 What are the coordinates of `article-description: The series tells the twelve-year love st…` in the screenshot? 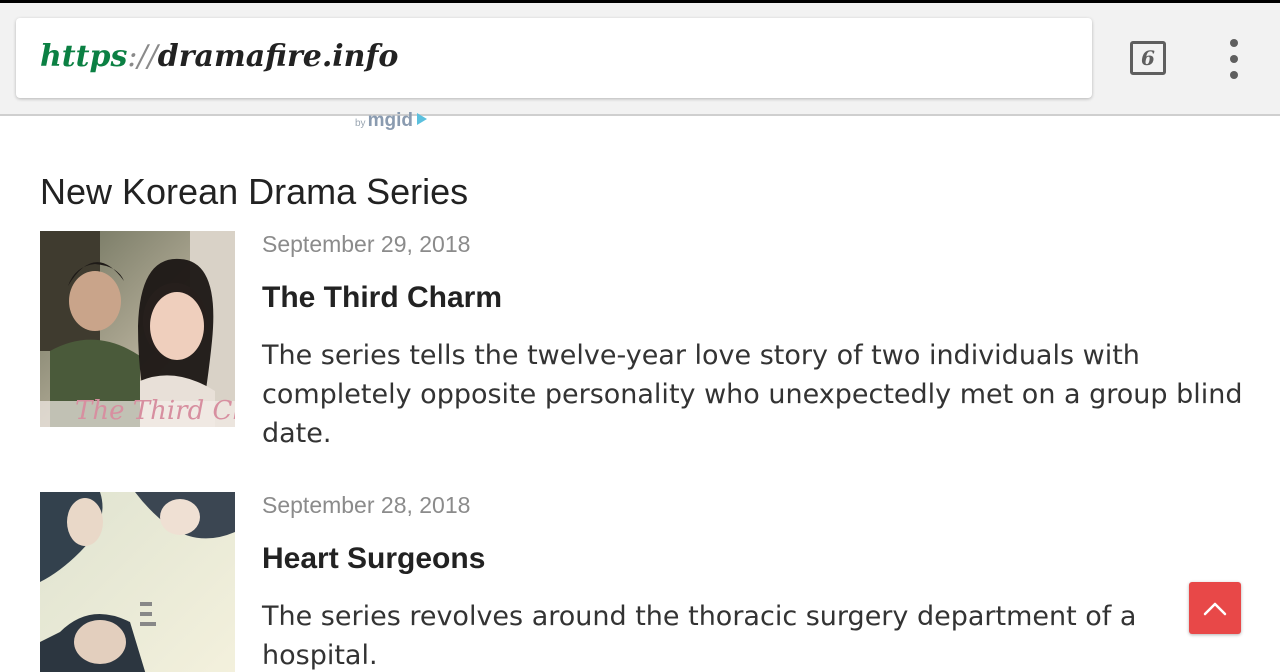 It's located at (752, 394).